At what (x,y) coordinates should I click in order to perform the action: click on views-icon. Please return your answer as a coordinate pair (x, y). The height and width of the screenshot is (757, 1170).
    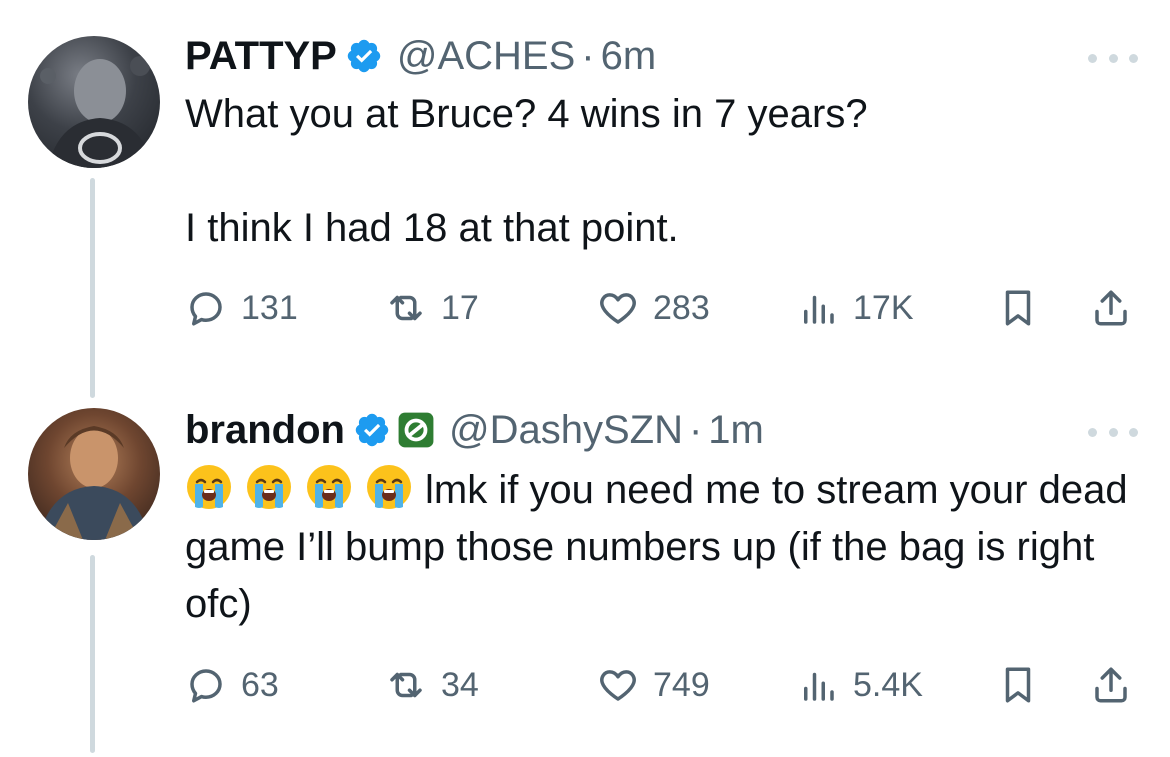
    Looking at the image, I should click on (819, 686).